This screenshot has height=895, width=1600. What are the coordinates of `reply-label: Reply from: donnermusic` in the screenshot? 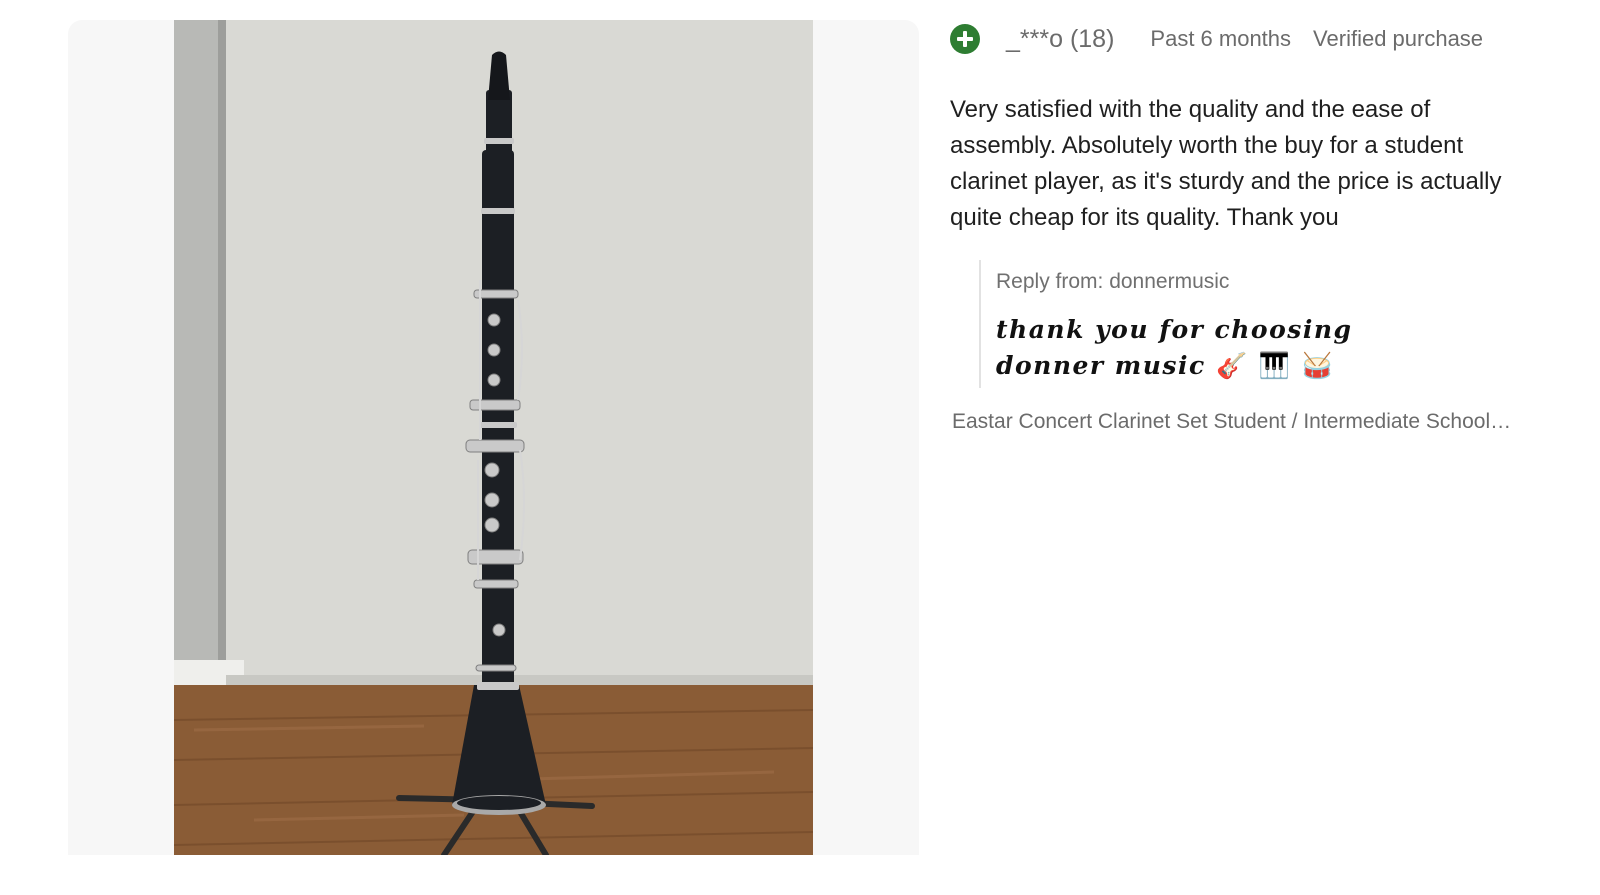 It's located at (1113, 281).